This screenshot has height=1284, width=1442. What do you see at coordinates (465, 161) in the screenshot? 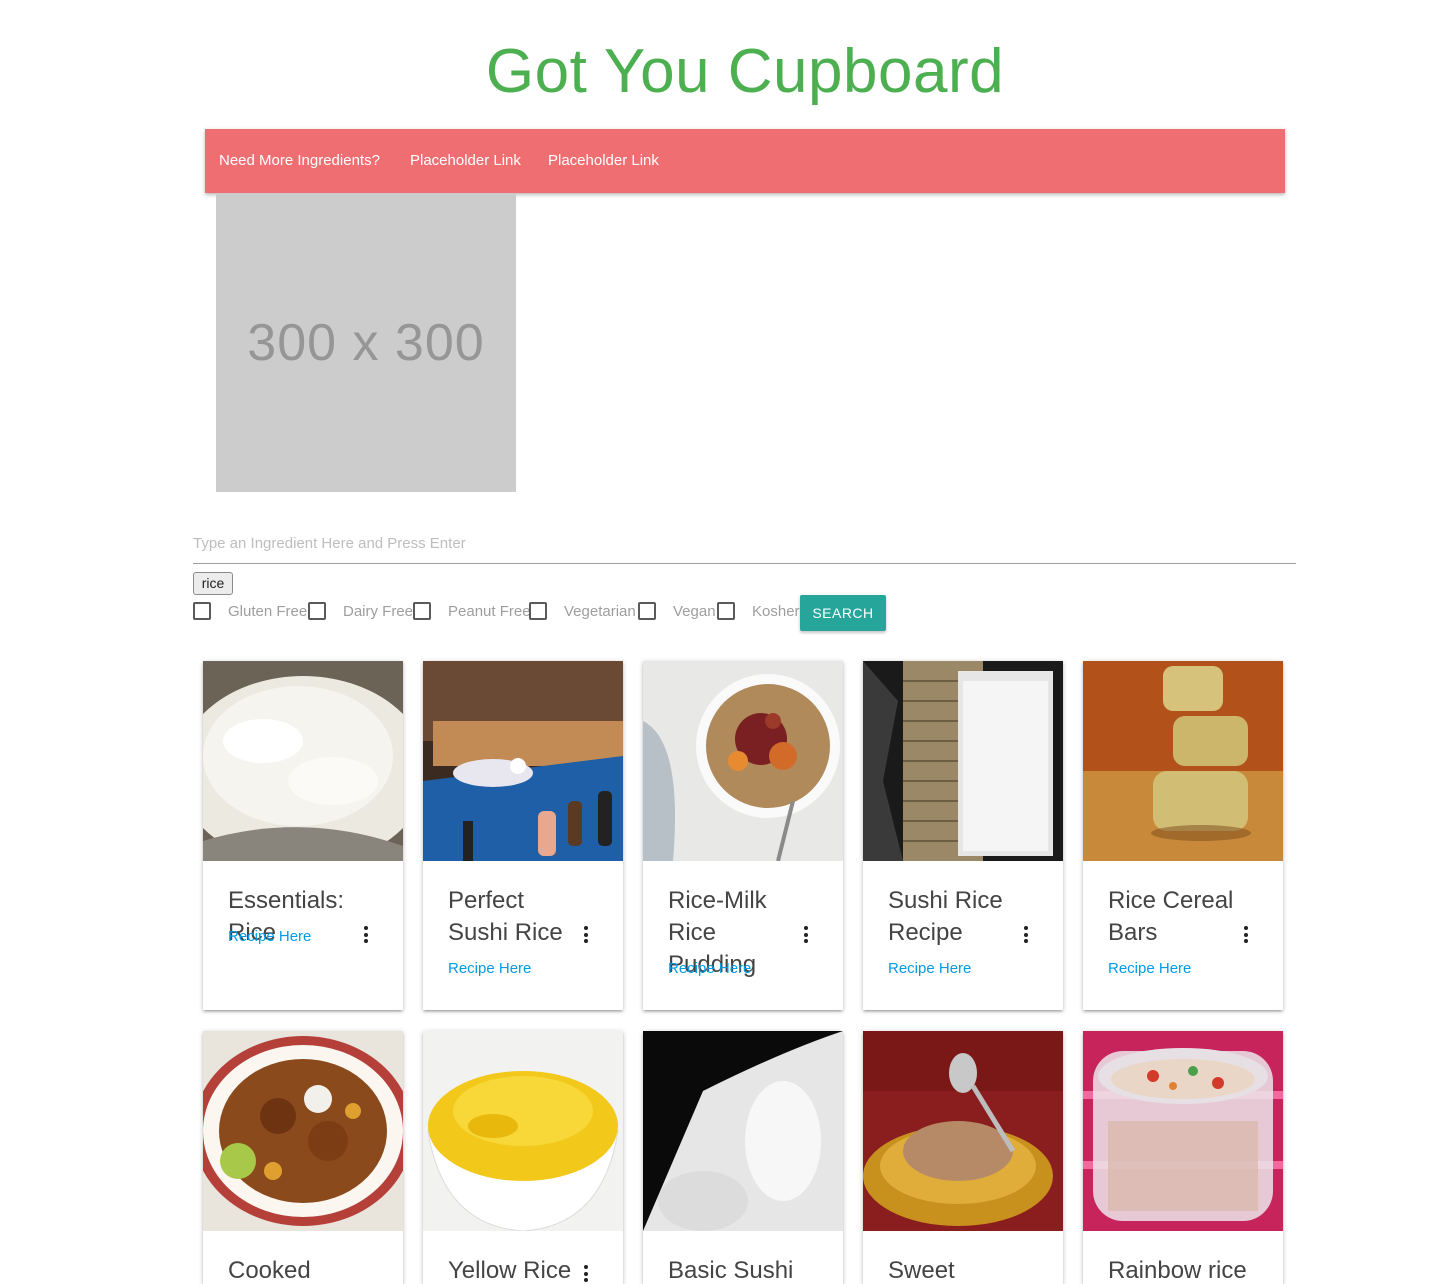
I see `nav-link-placeholder-1: Placeholder Link` at bounding box center [465, 161].